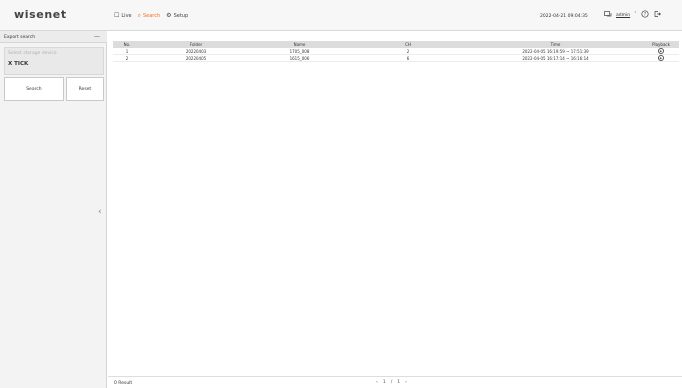 The width and height of the screenshot is (682, 388). I want to click on nav-setup: ⚙ Setup, so click(177, 16).